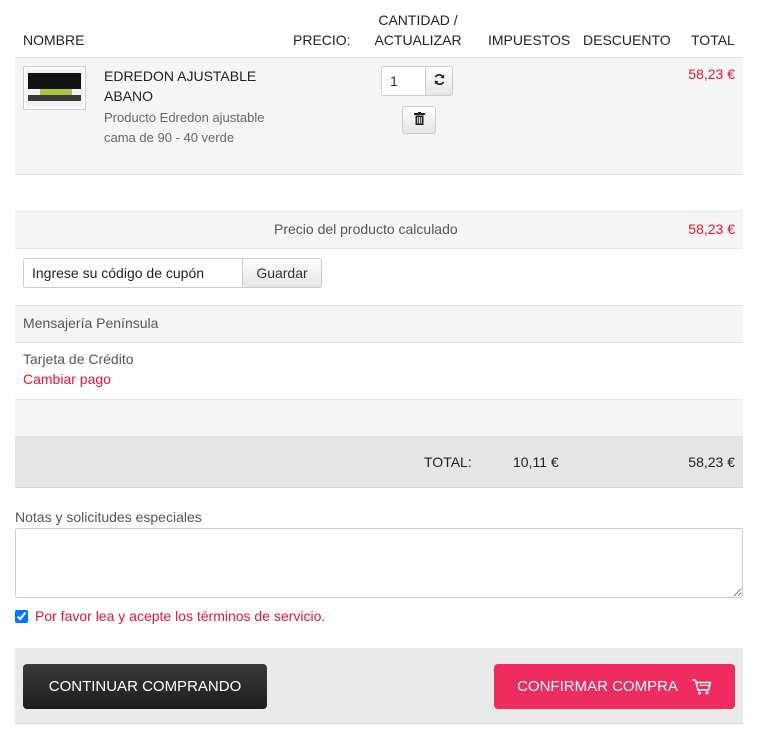 The image size is (759, 743). Describe the element at coordinates (366, 229) in the screenshot. I see `calculated-price-label: Precio del producto calculado` at that location.